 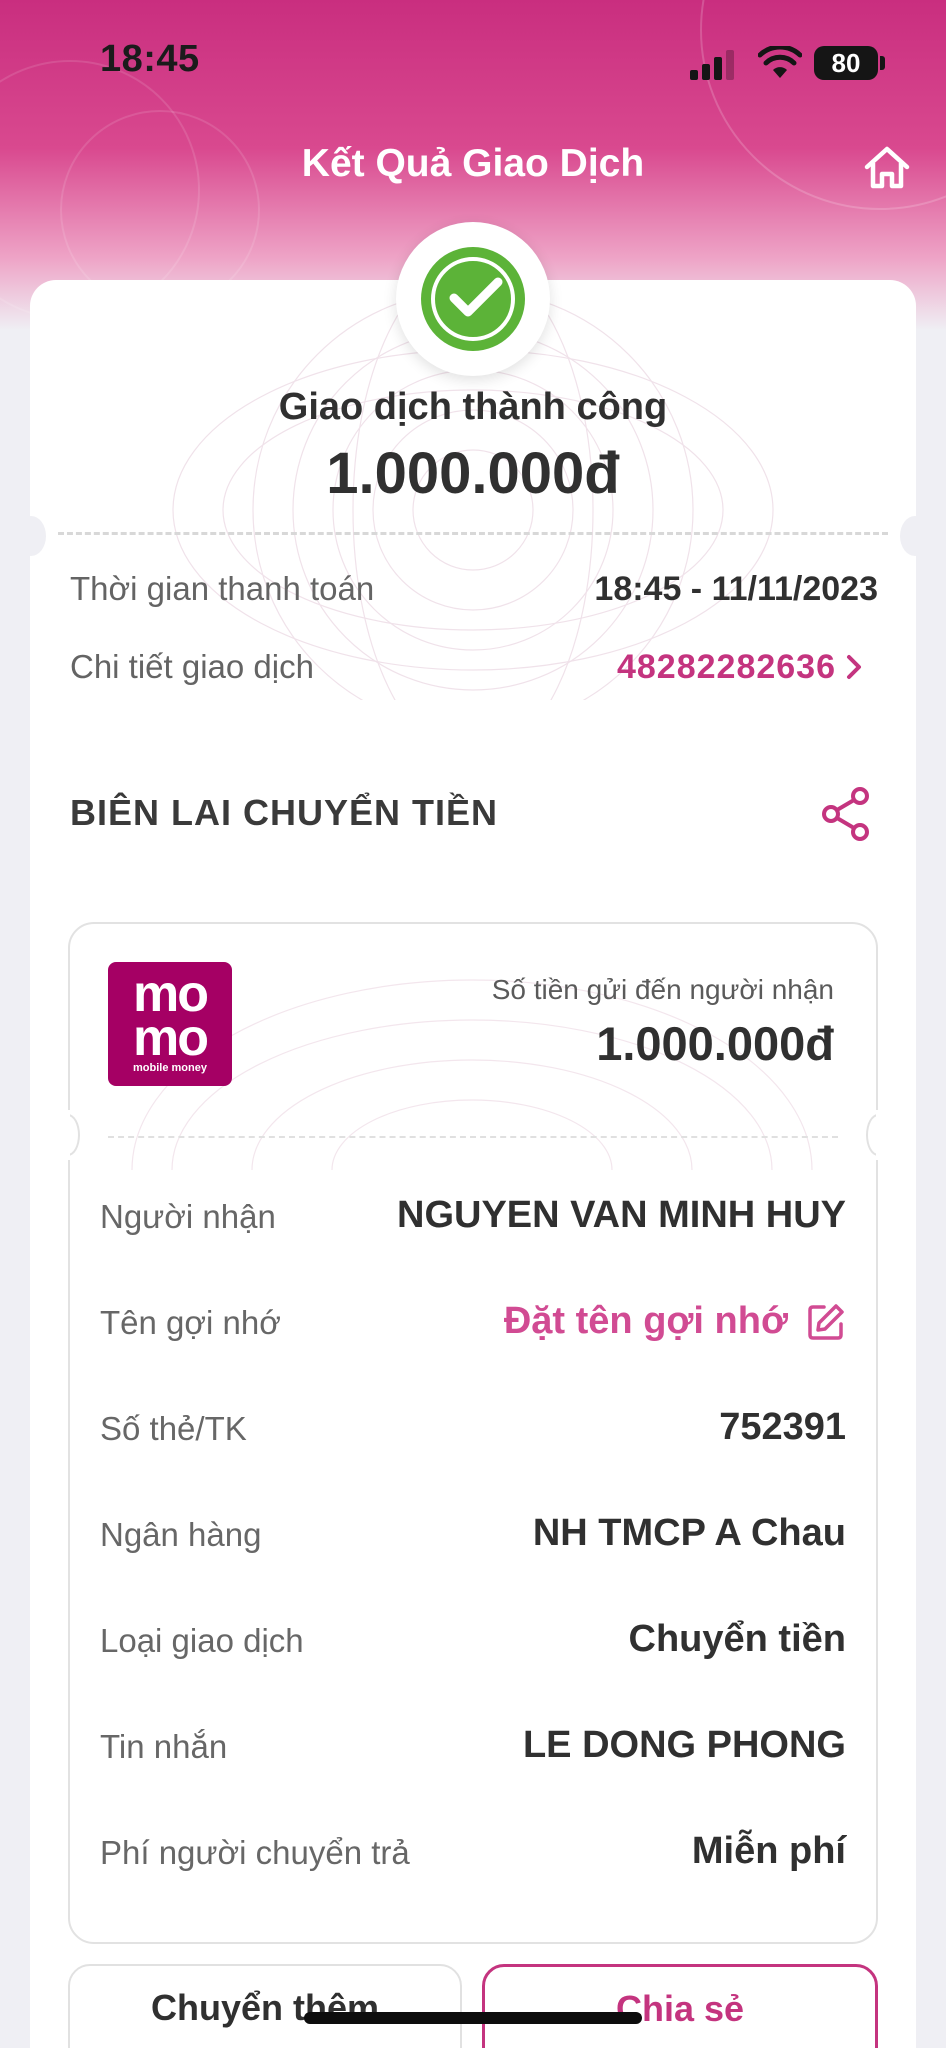 I want to click on receiver-label: Người nhận, so click(x=188, y=1216).